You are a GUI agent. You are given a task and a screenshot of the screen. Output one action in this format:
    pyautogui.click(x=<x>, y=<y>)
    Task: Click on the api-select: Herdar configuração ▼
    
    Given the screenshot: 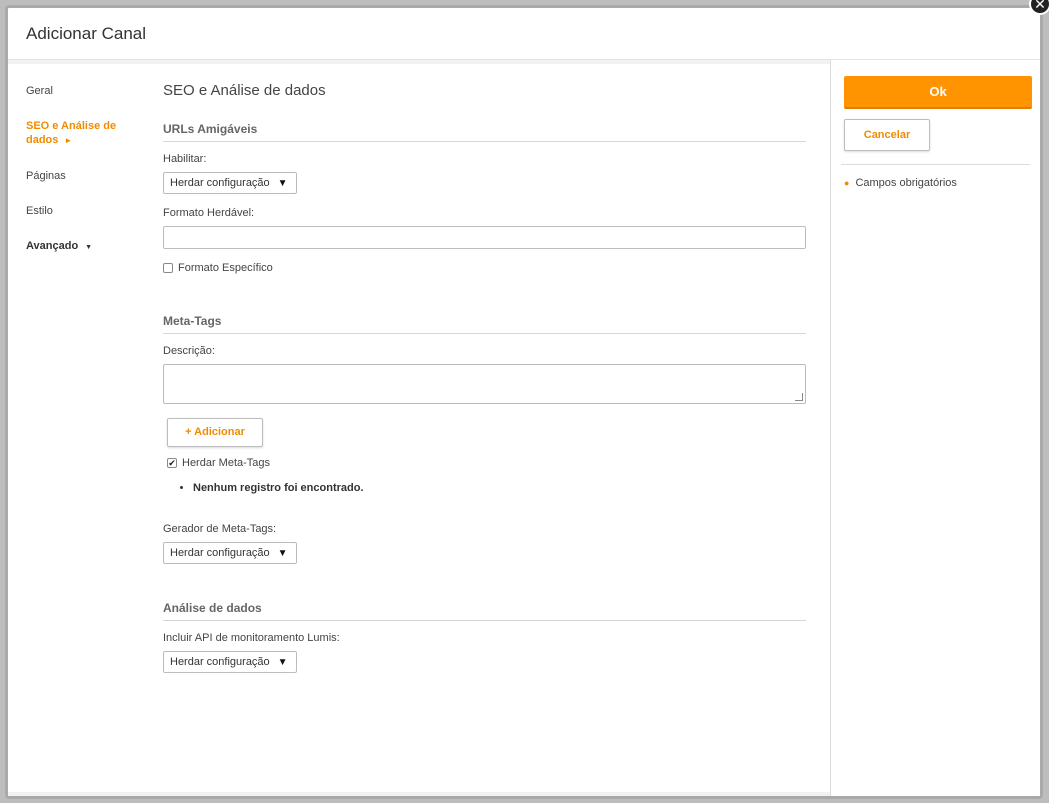 What is the action you would take?
    pyautogui.click(x=230, y=662)
    